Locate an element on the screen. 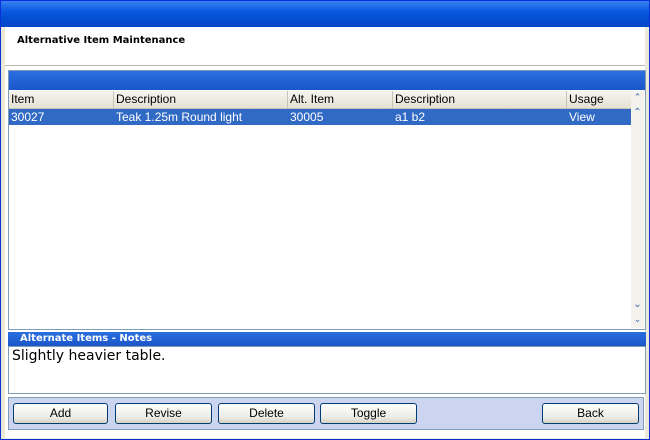  delete-button: Delete is located at coordinates (266, 413).